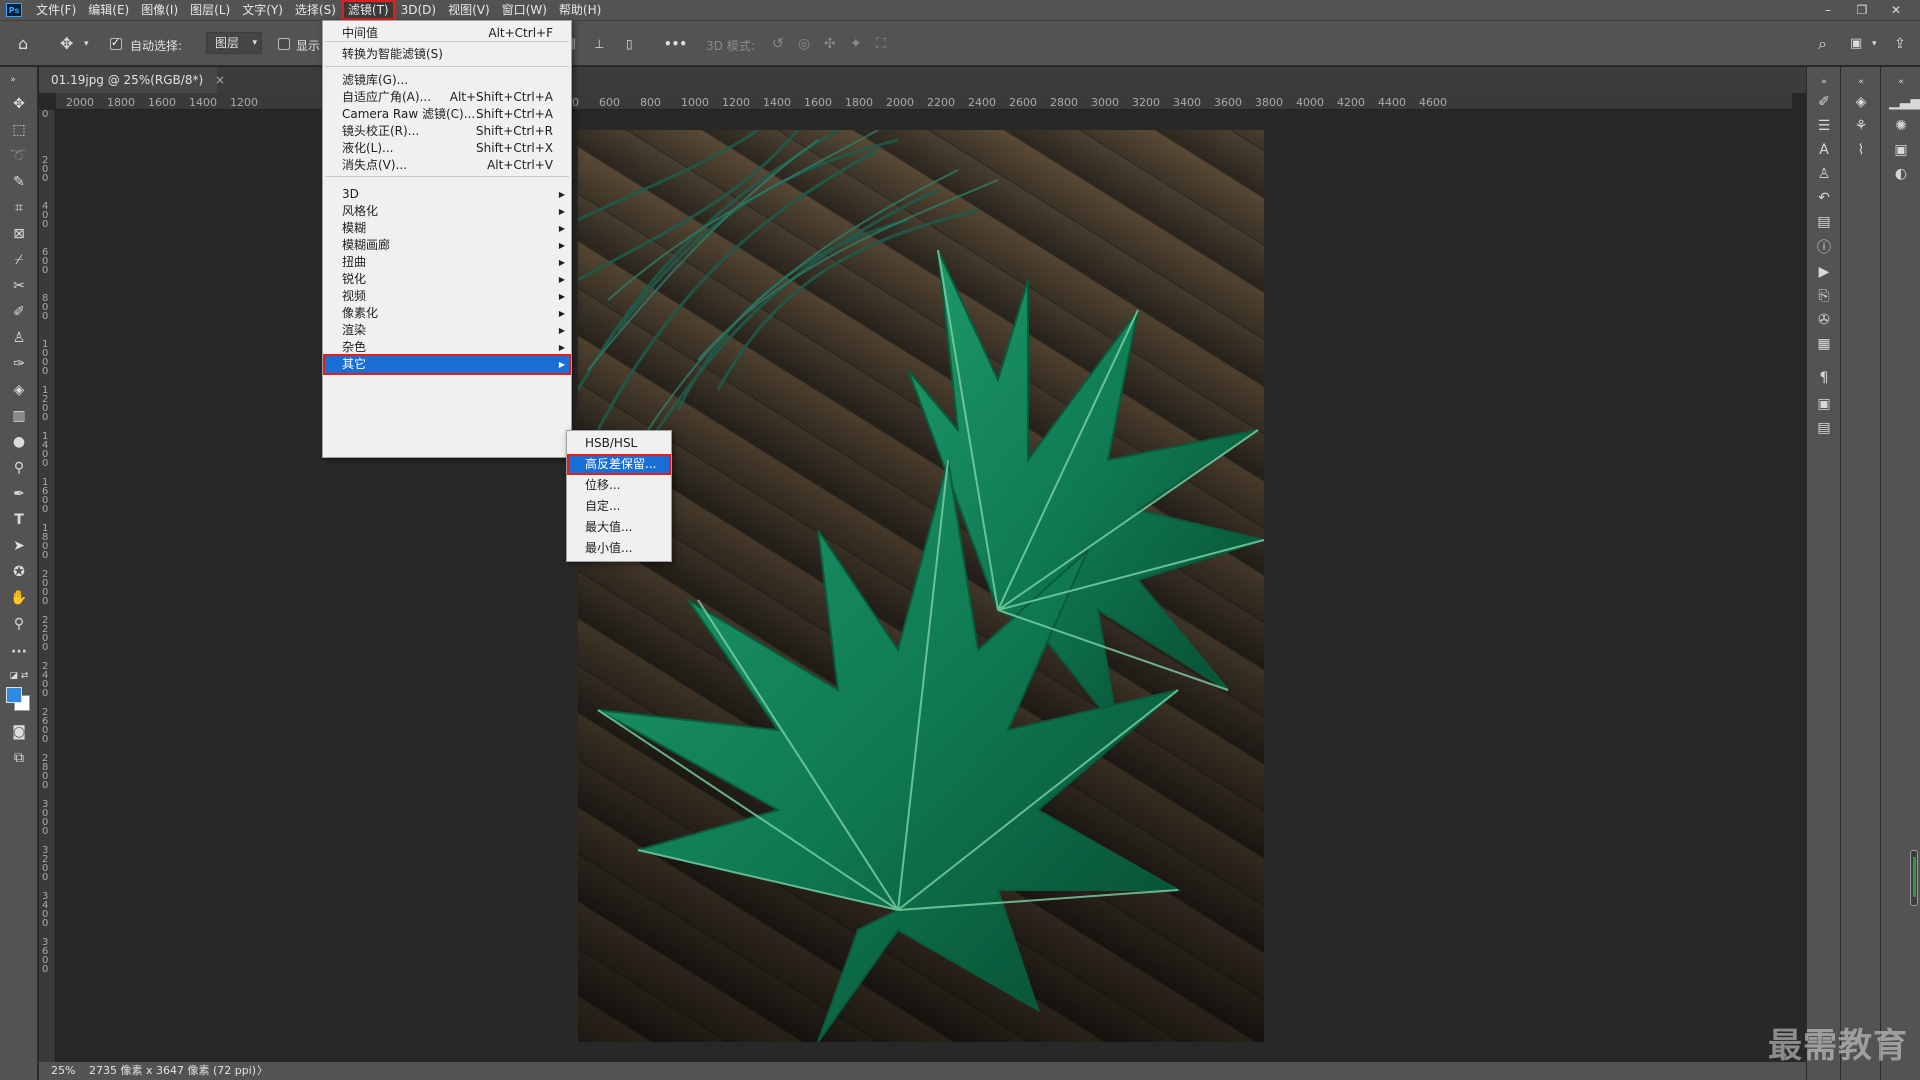  What do you see at coordinates (1824, 248) in the screenshot?
I see `info-icon: ⓘ` at bounding box center [1824, 248].